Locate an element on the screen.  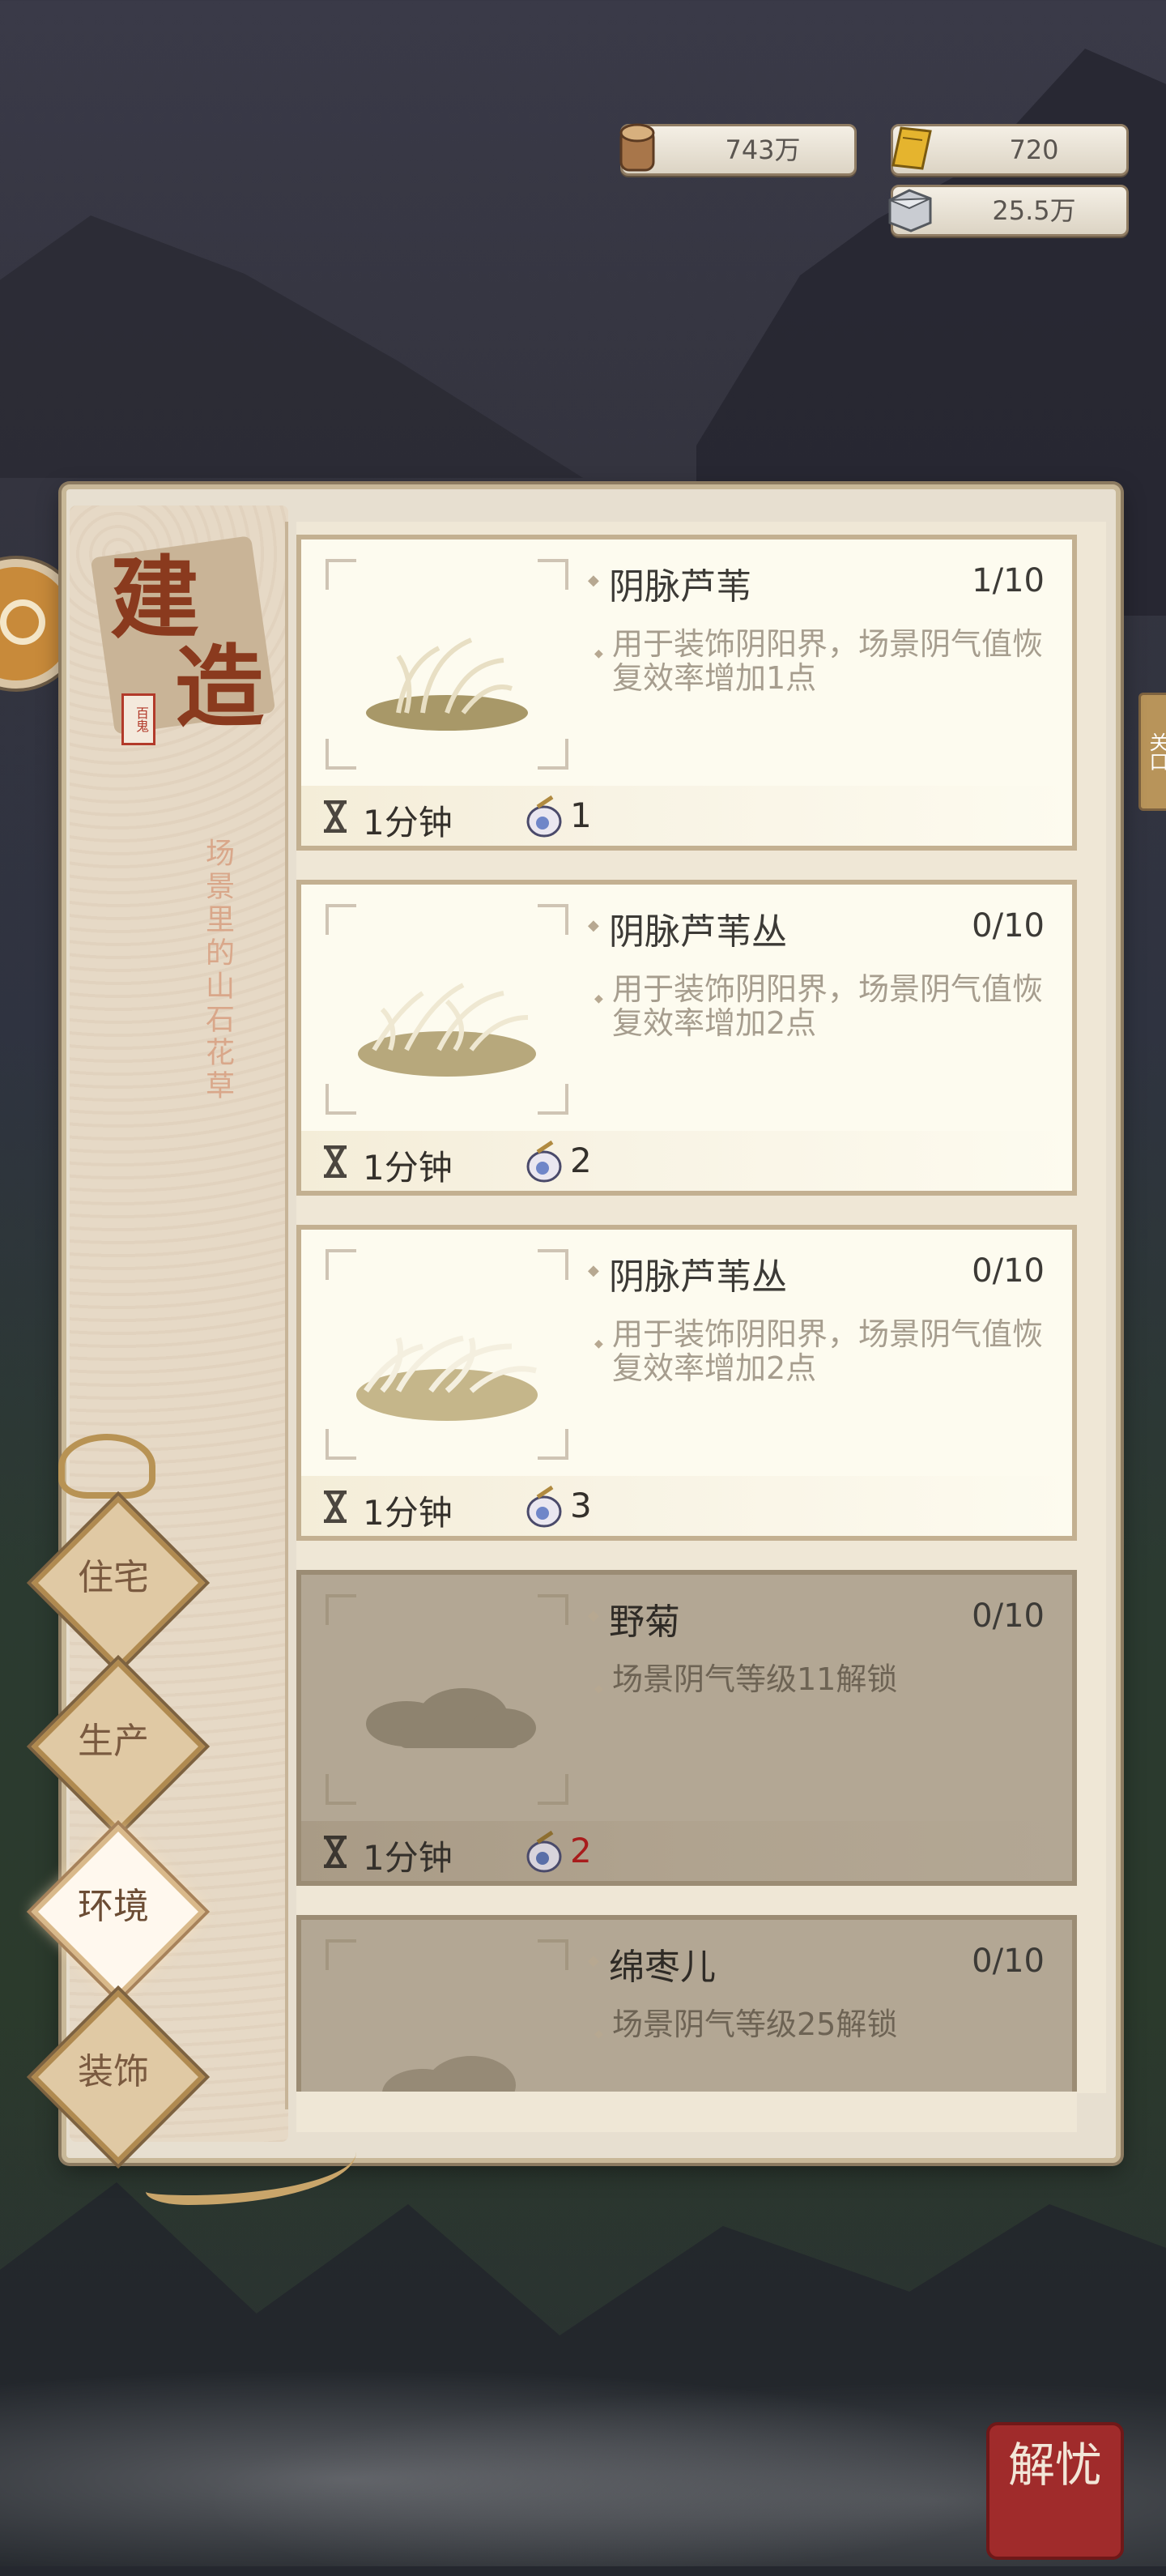
item-card-locked: 野菊 0/10 场景阴气等级11解锁 1分钟 2 is located at coordinates (686, 1728).